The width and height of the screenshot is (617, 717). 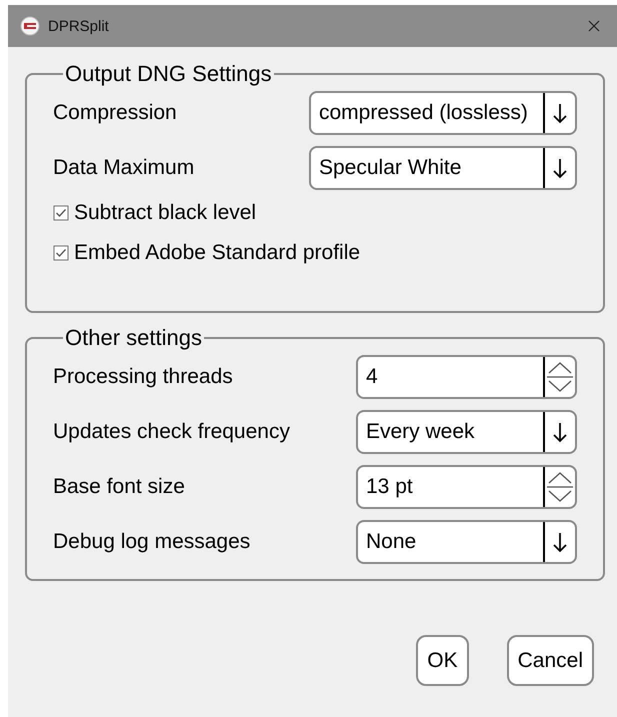 I want to click on field-label: Base font size, so click(x=119, y=487).